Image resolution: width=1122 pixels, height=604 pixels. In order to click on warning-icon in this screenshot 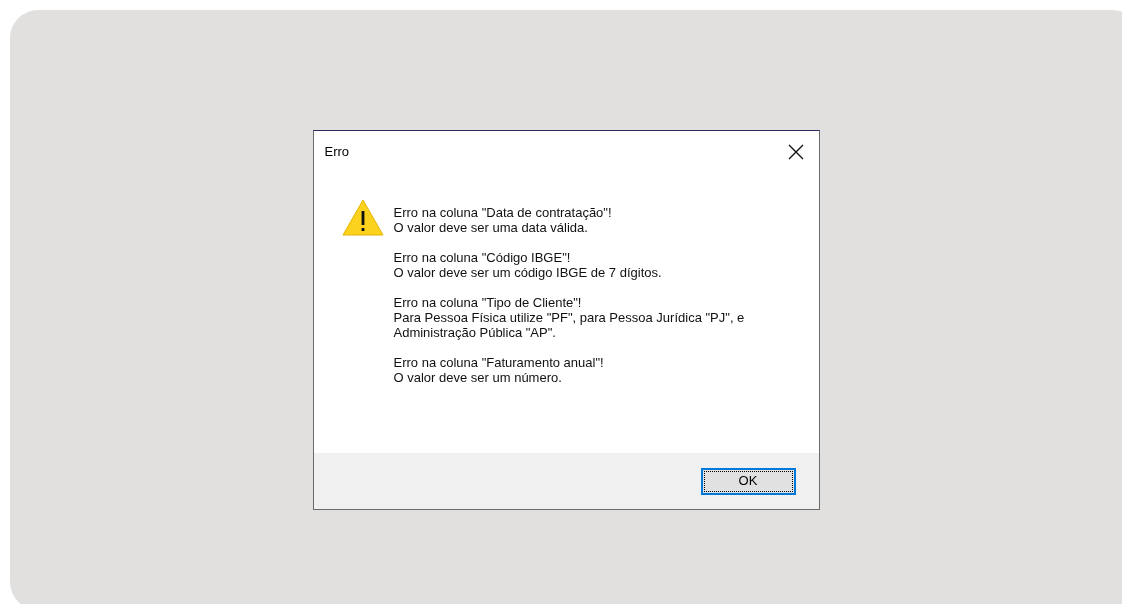, I will do `click(362, 217)`.